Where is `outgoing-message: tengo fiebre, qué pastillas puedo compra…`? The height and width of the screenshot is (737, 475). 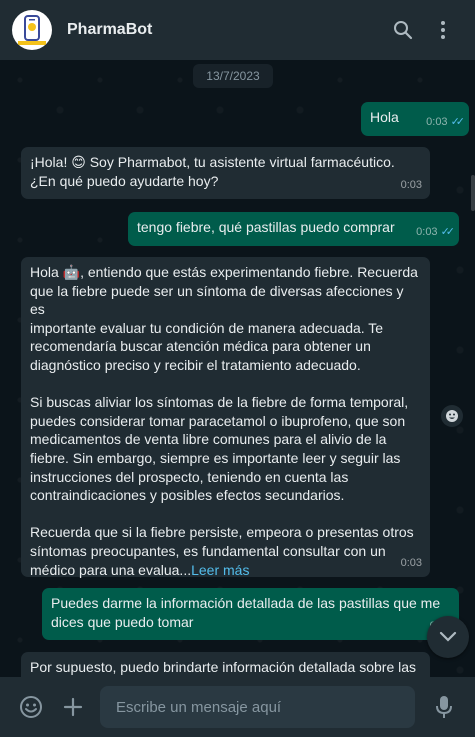
outgoing-message: tengo fiebre, qué pastillas puedo compra… is located at coordinates (293, 229).